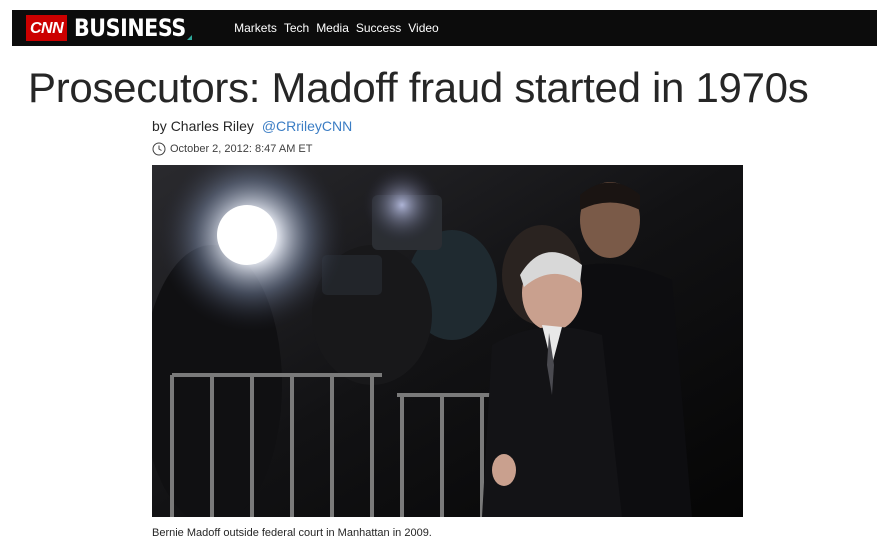 This screenshot has height=544, width=877. What do you see at coordinates (47, 28) in the screenshot?
I see `cnn-logo-mark: CNN` at bounding box center [47, 28].